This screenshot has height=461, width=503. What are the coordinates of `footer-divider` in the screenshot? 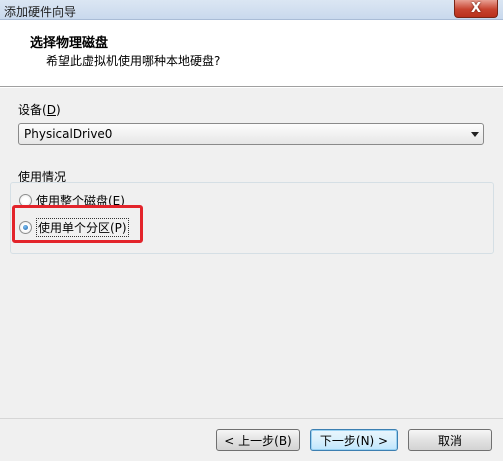 It's located at (251, 418).